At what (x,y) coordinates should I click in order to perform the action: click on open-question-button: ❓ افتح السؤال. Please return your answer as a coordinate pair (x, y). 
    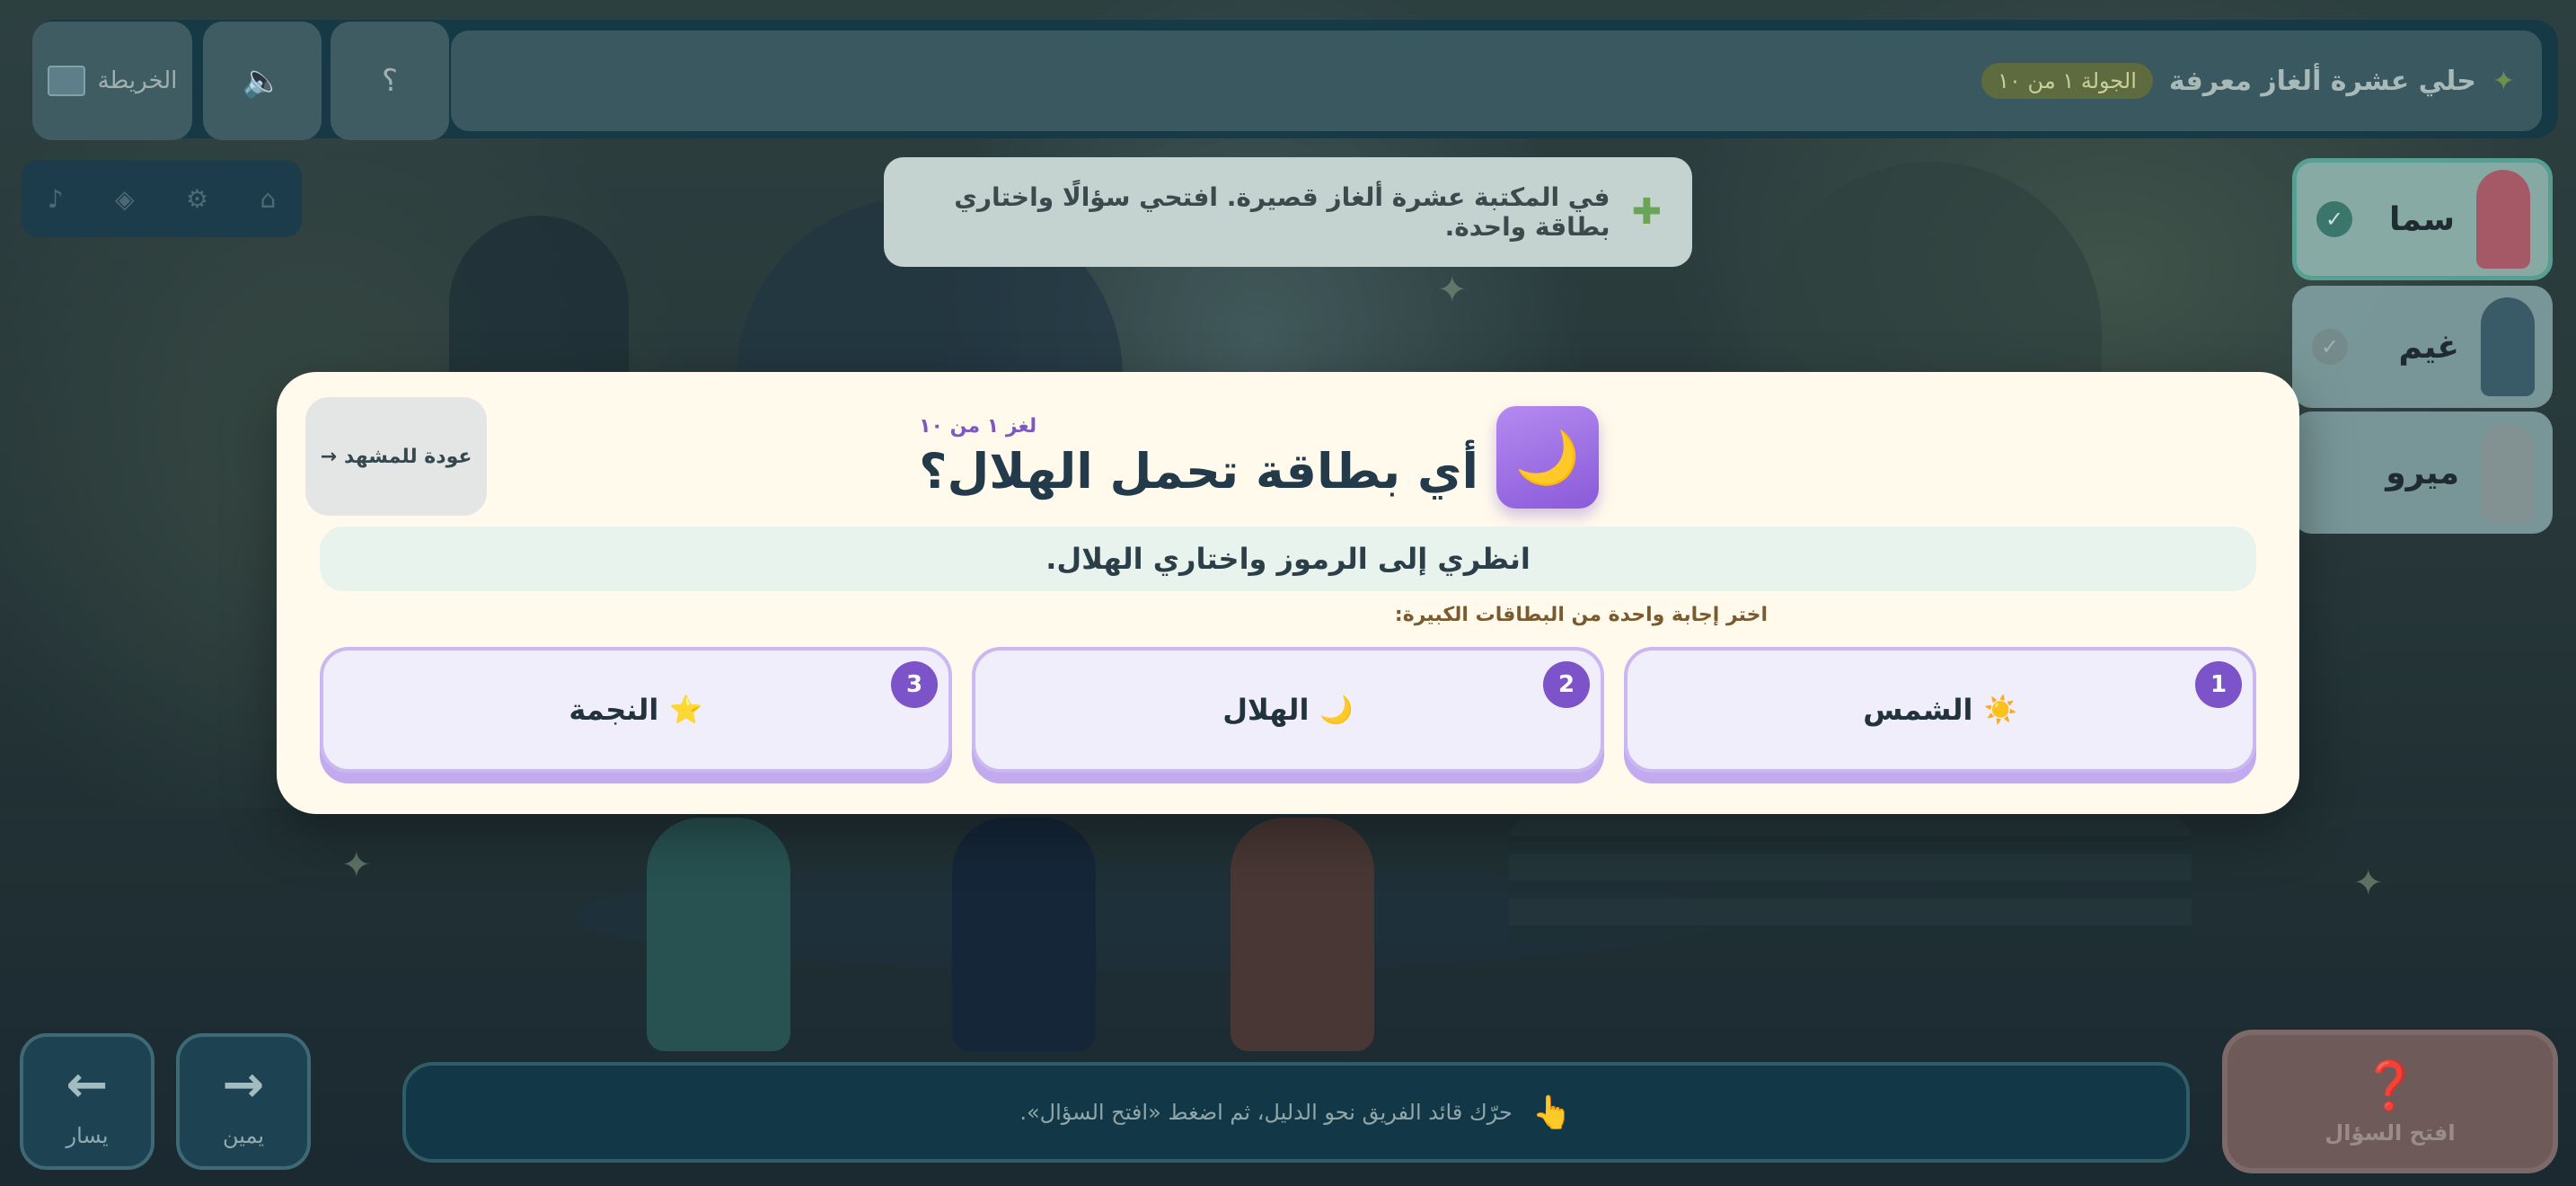
    Looking at the image, I should click on (2390, 1101).